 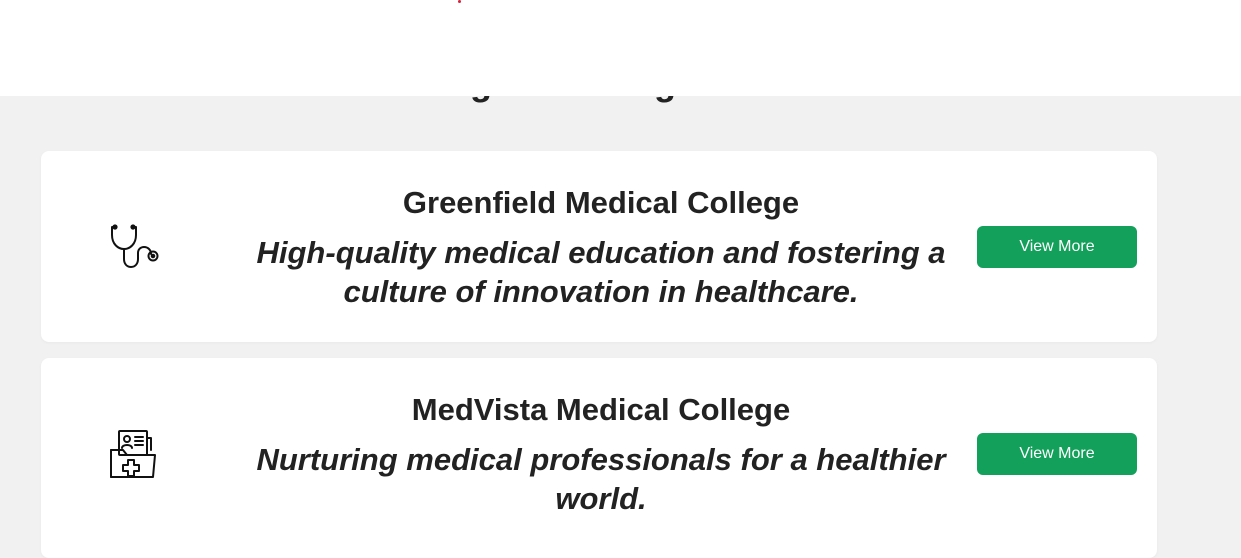 I want to click on college-name: MedVista Medical College, so click(x=601, y=409).